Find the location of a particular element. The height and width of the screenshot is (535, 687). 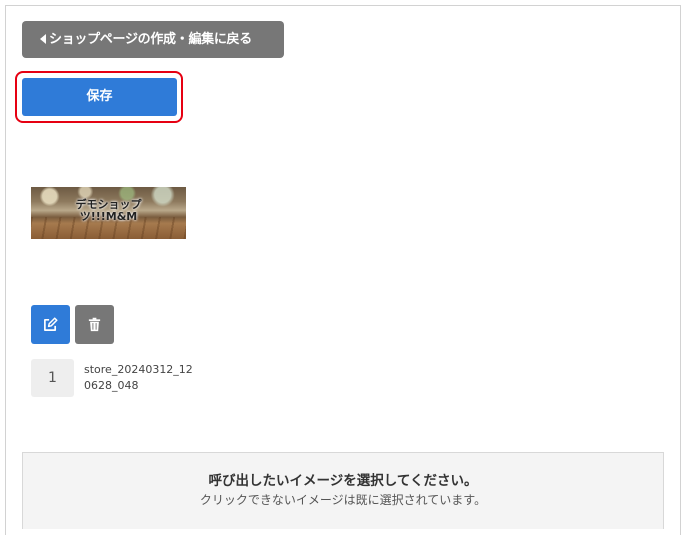

image-thumbnail: デモショップ ツ!!!M&M is located at coordinates (108, 213).